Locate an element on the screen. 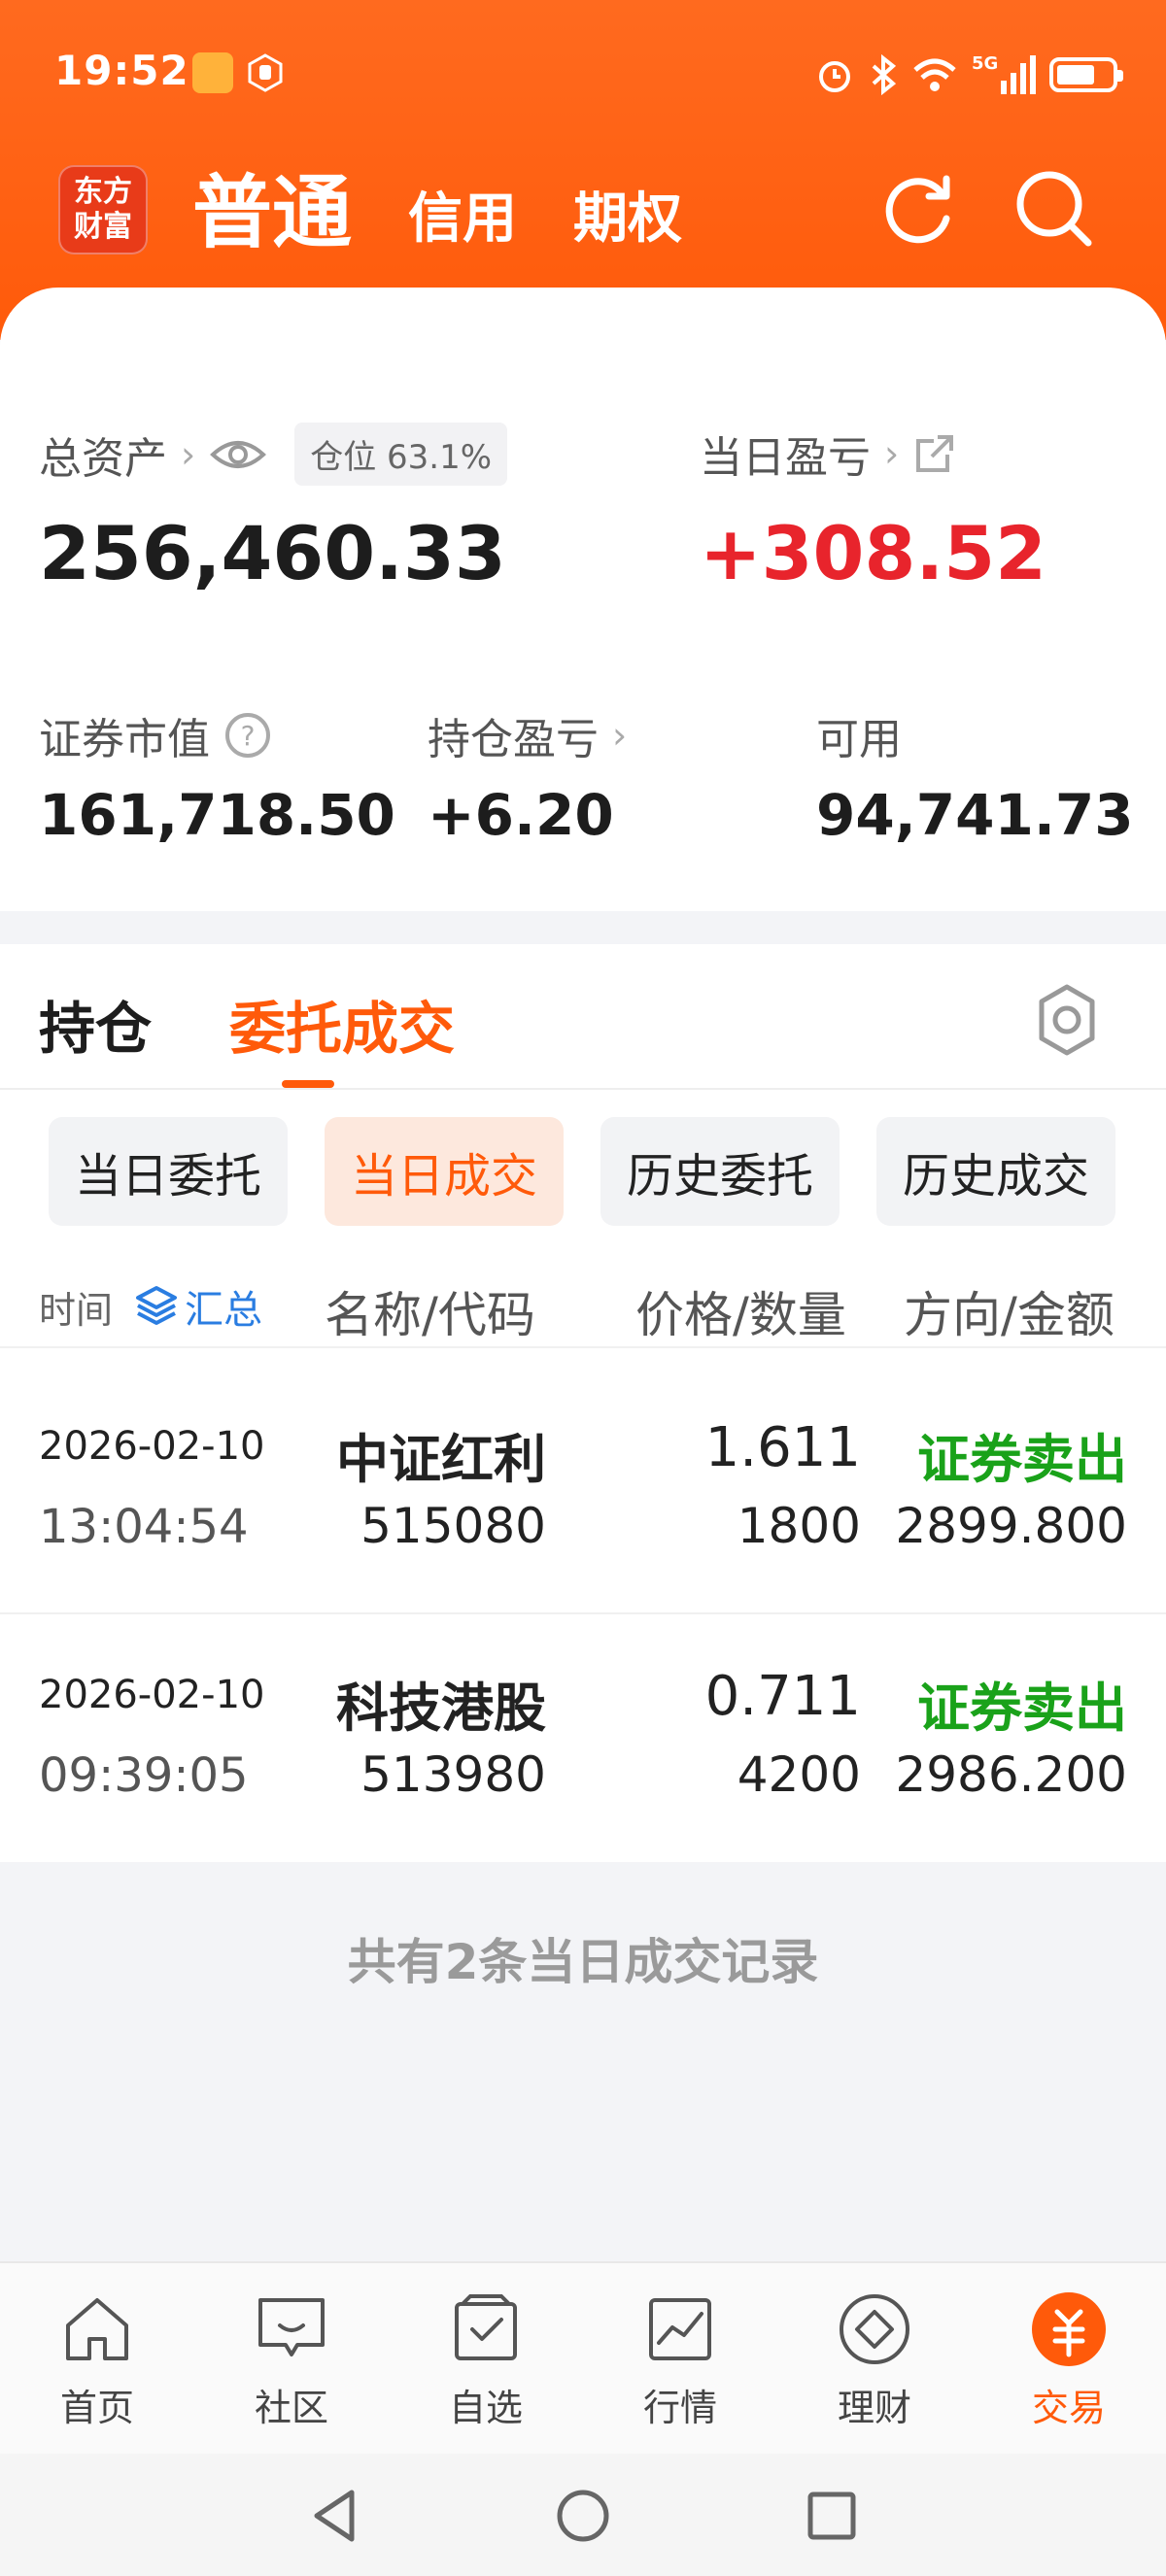 This screenshot has width=1166, height=2576. daily-pl-label-row: 当日盈亏 › is located at coordinates (828, 454).